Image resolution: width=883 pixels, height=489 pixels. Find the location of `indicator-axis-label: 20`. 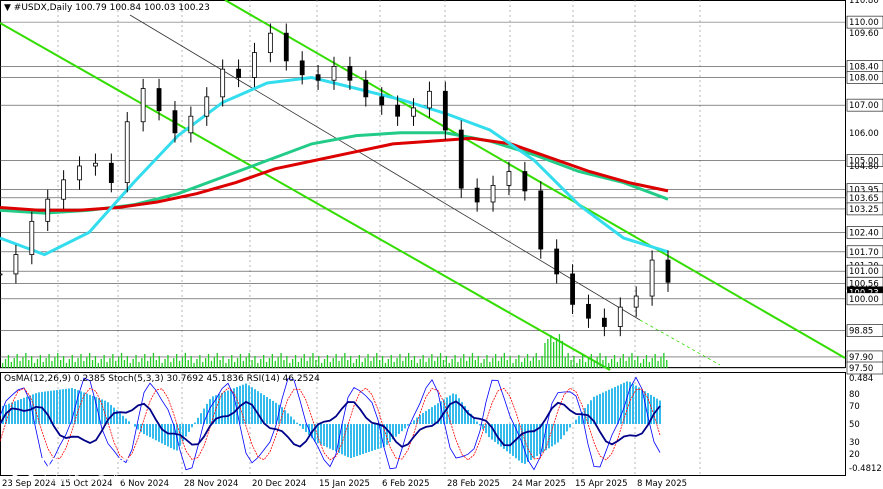

indicator-axis-label: 20 is located at coordinates (854, 455).